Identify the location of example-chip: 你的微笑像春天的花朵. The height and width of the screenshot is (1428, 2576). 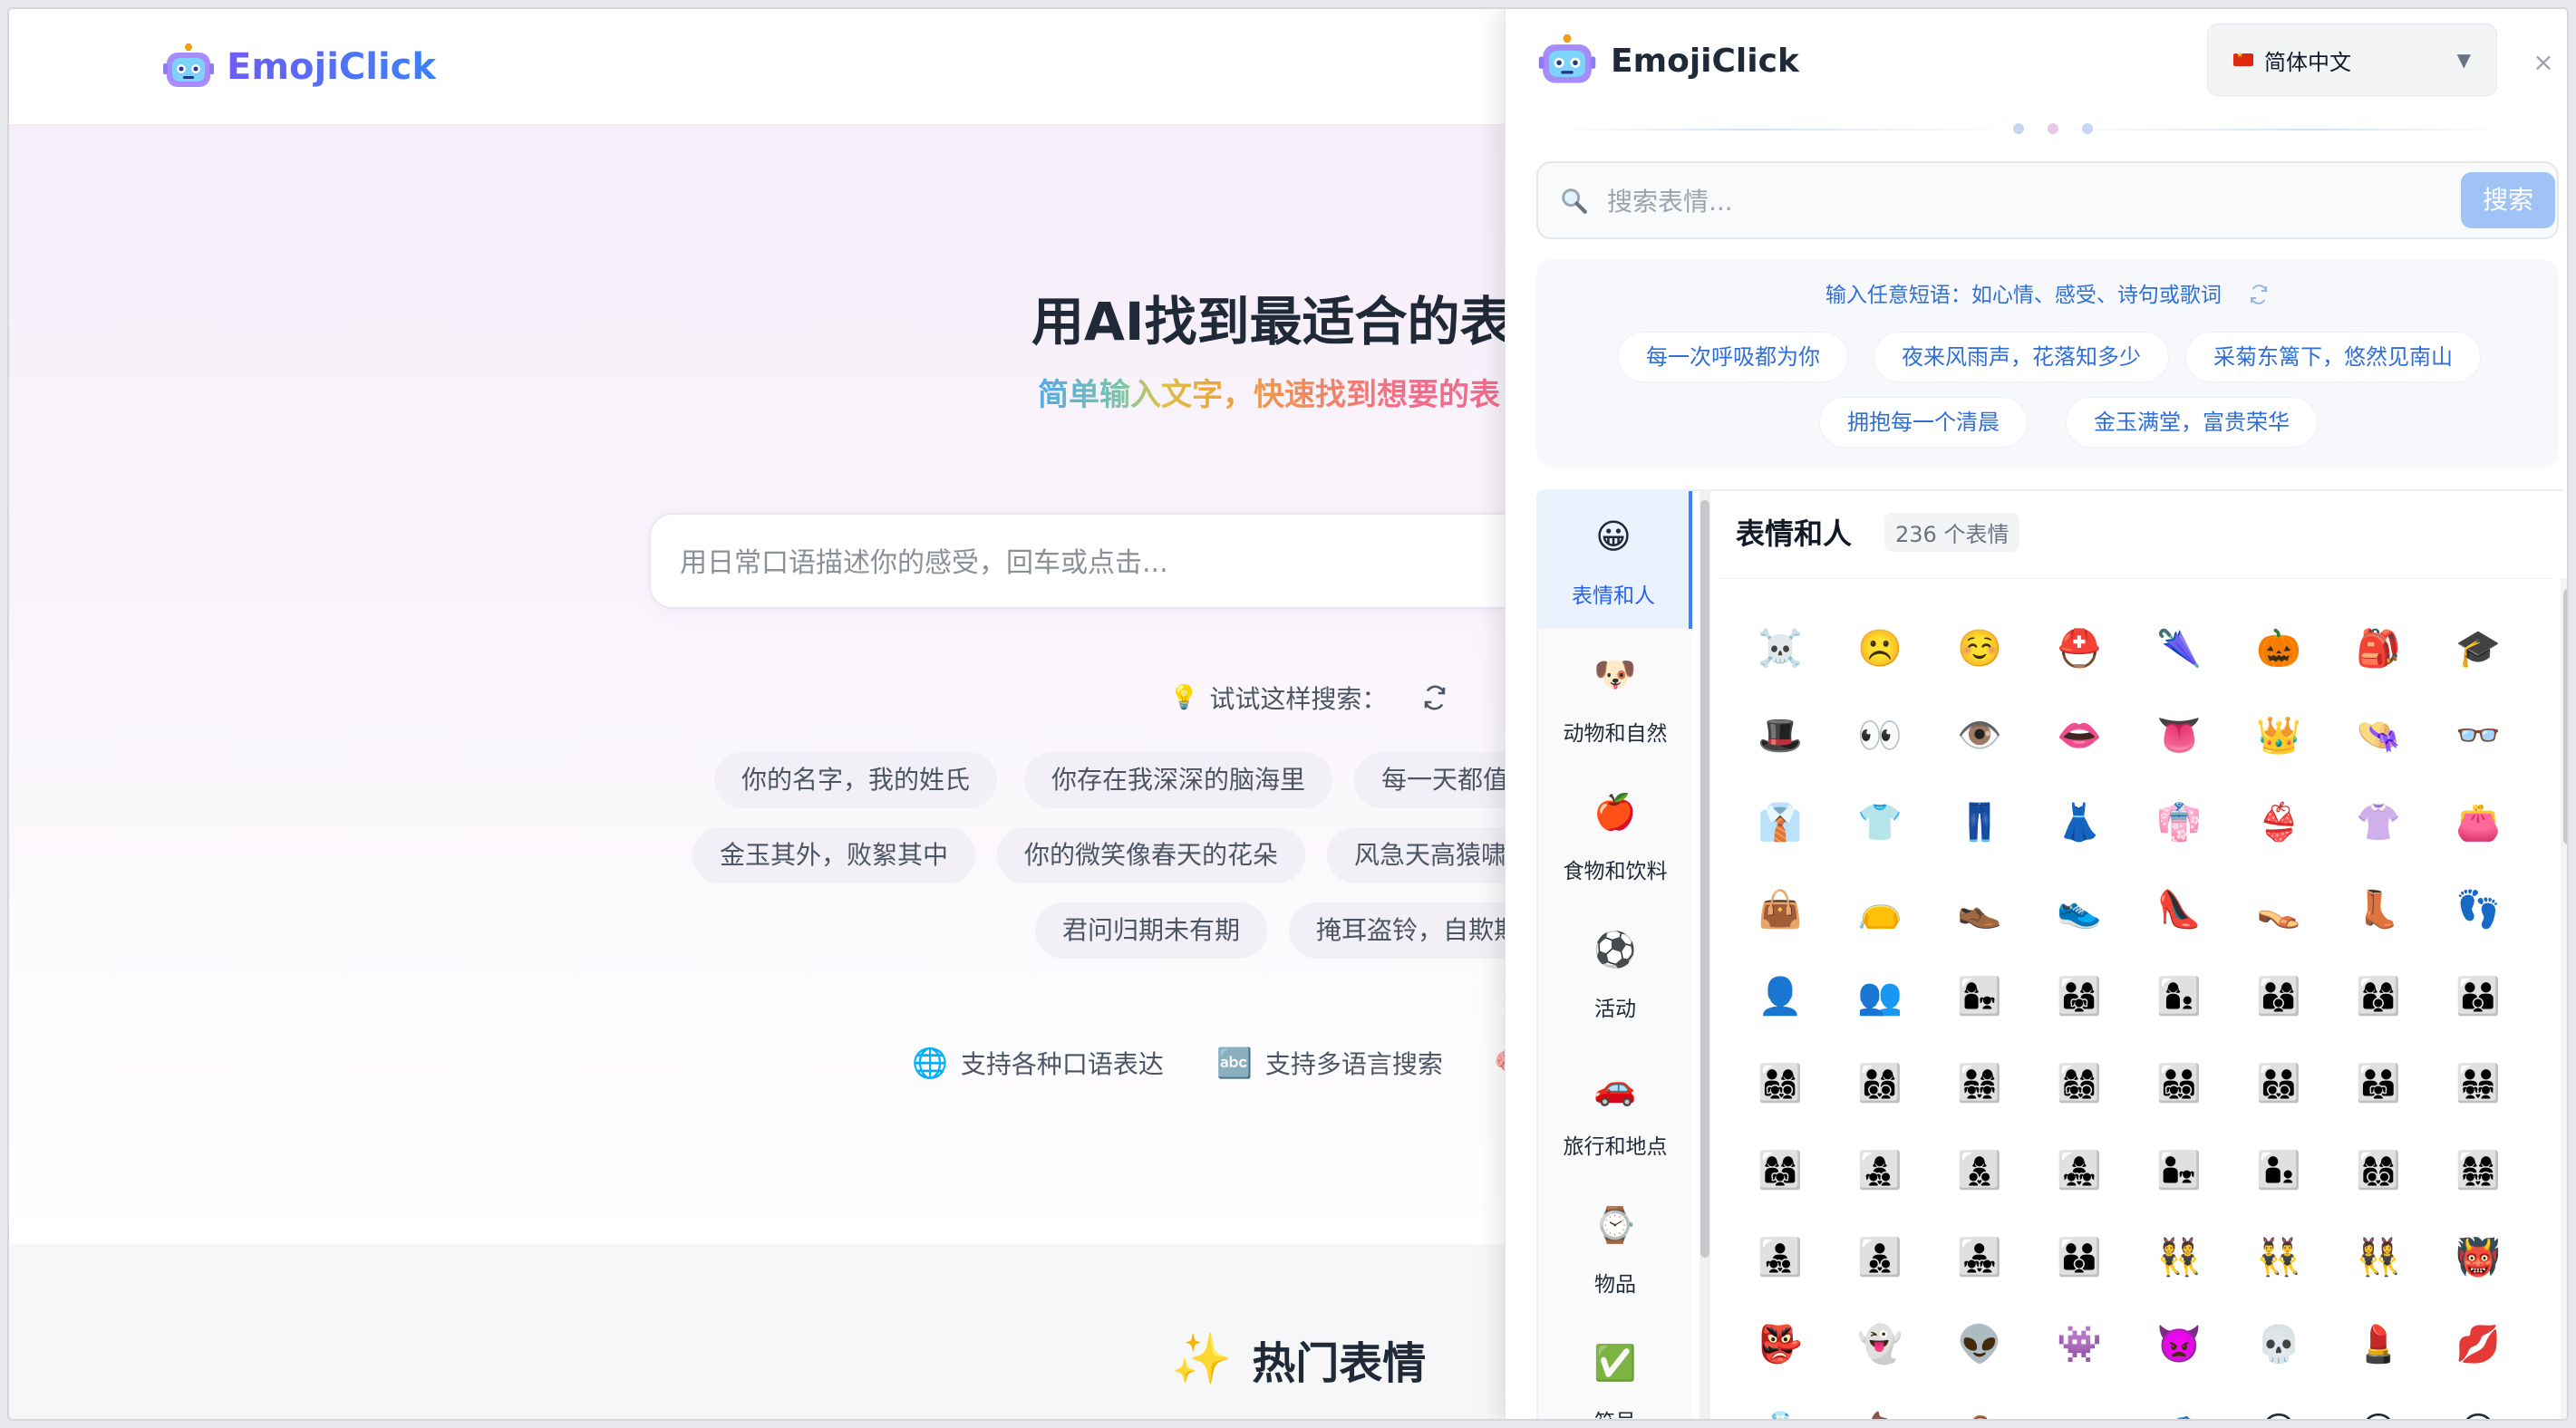
(1151, 855).